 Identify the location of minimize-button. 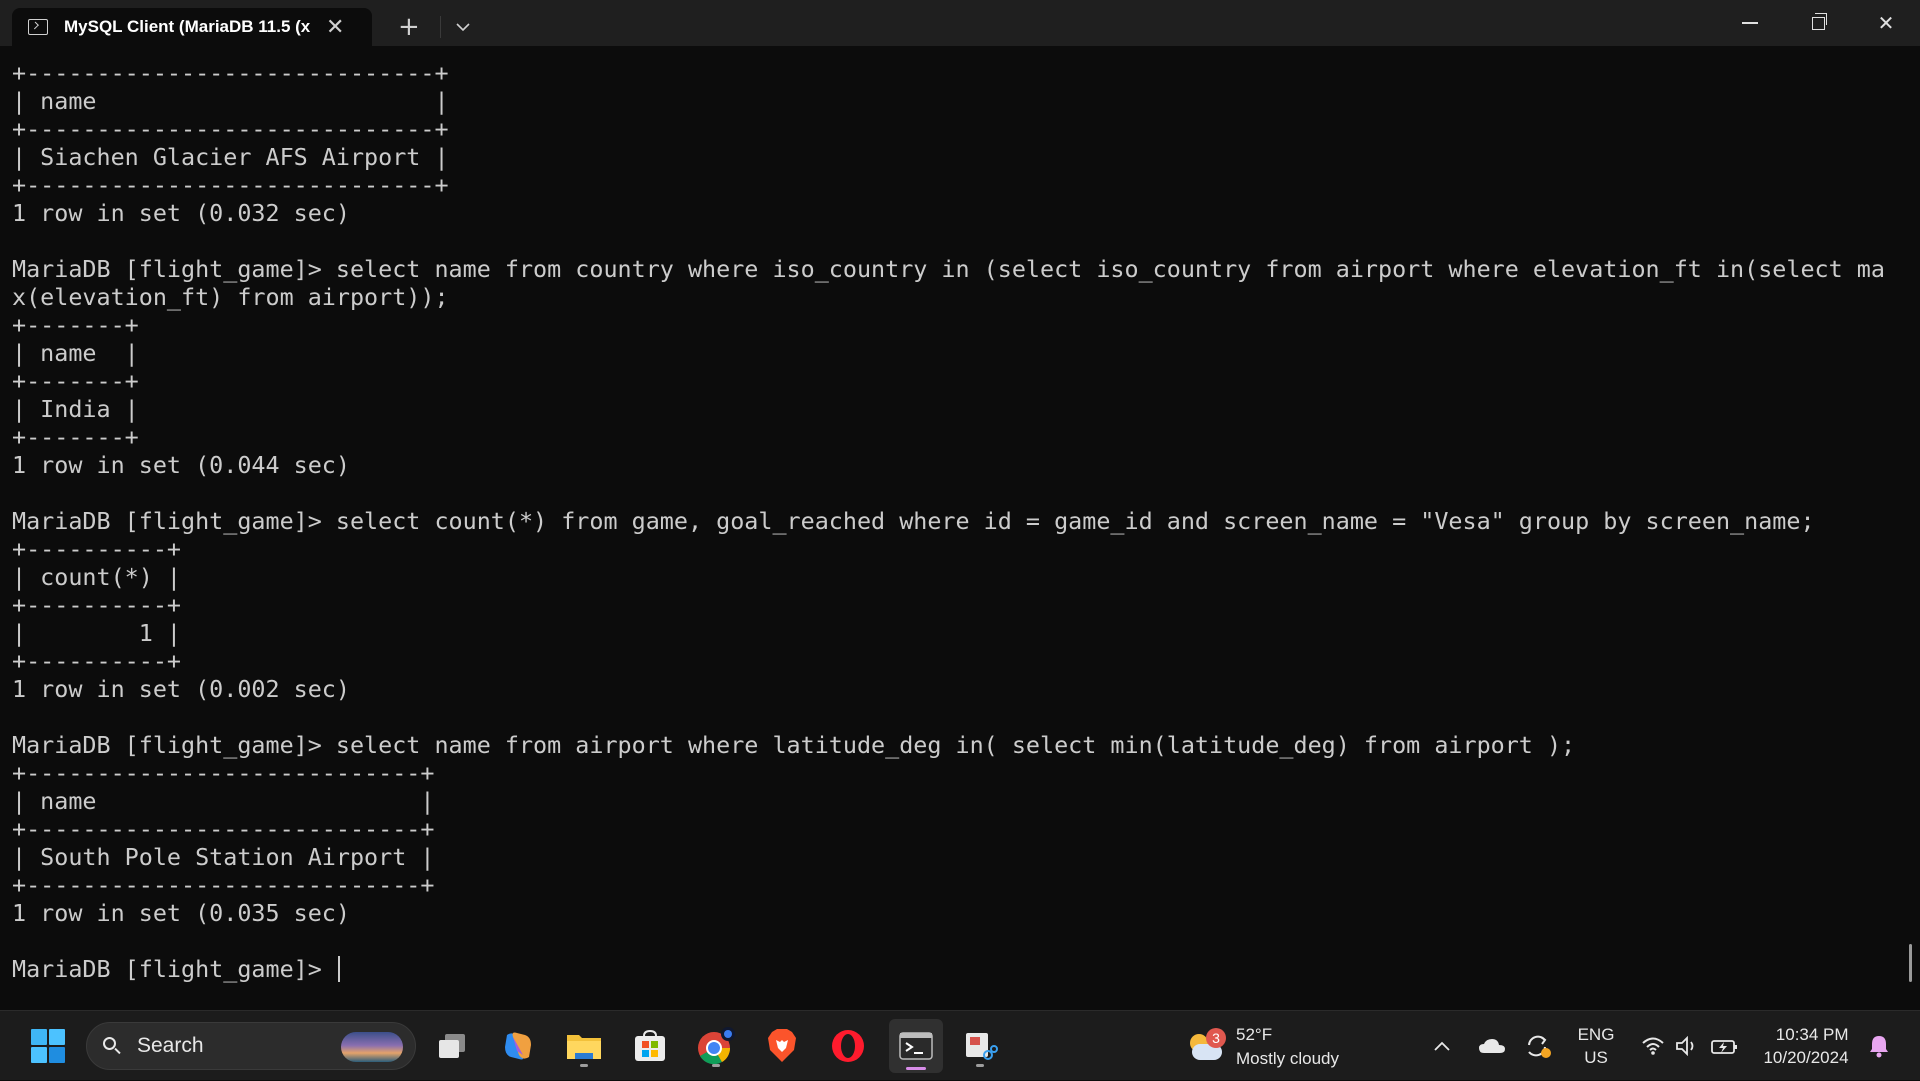
(1750, 23).